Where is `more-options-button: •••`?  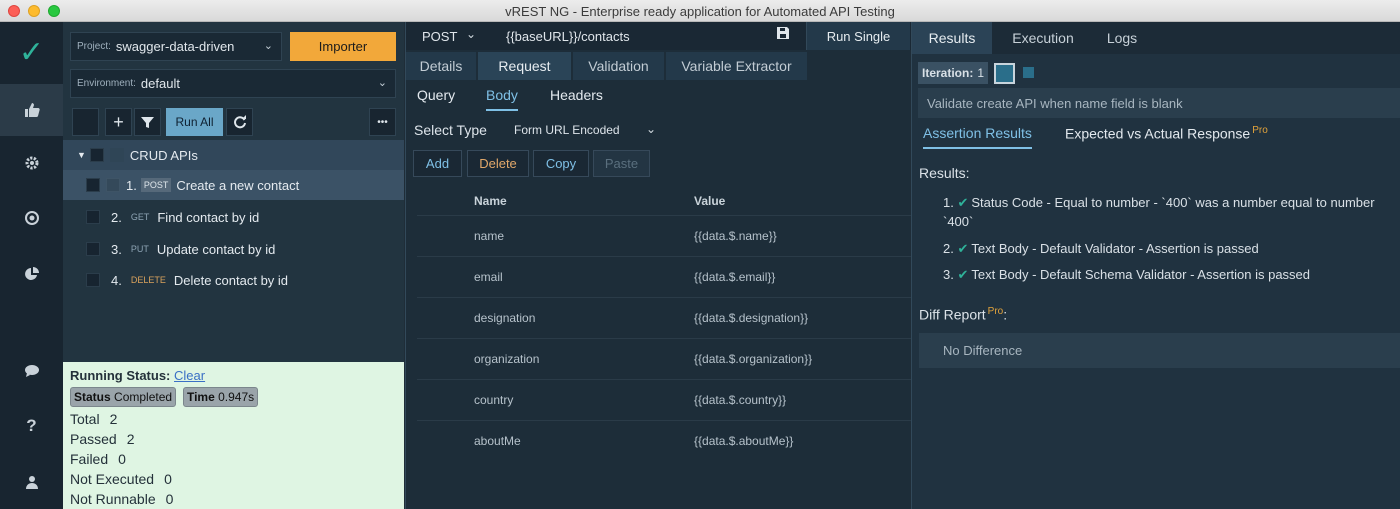 more-options-button: ••• is located at coordinates (382, 122).